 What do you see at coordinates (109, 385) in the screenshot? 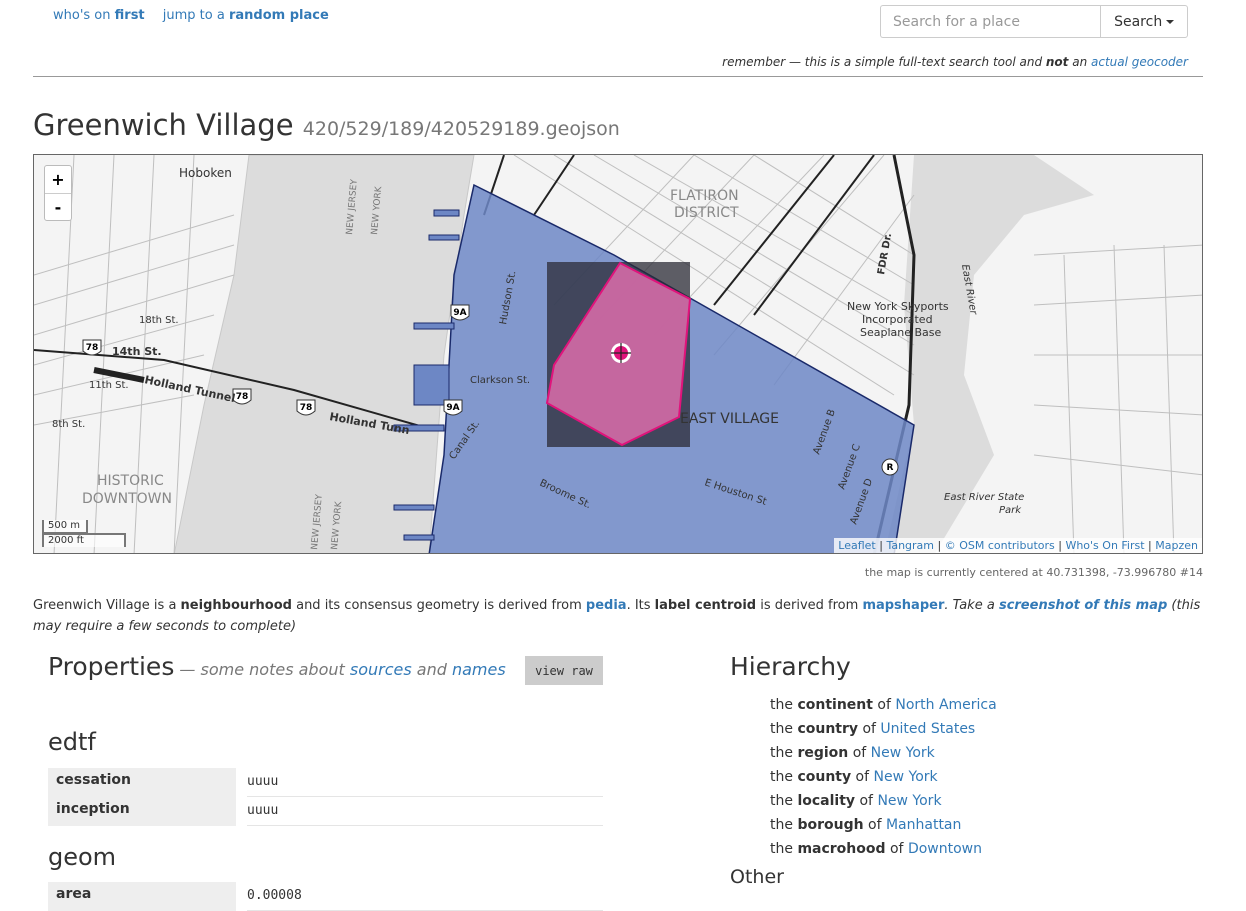
I see `svg-text: 11th St.` at bounding box center [109, 385].